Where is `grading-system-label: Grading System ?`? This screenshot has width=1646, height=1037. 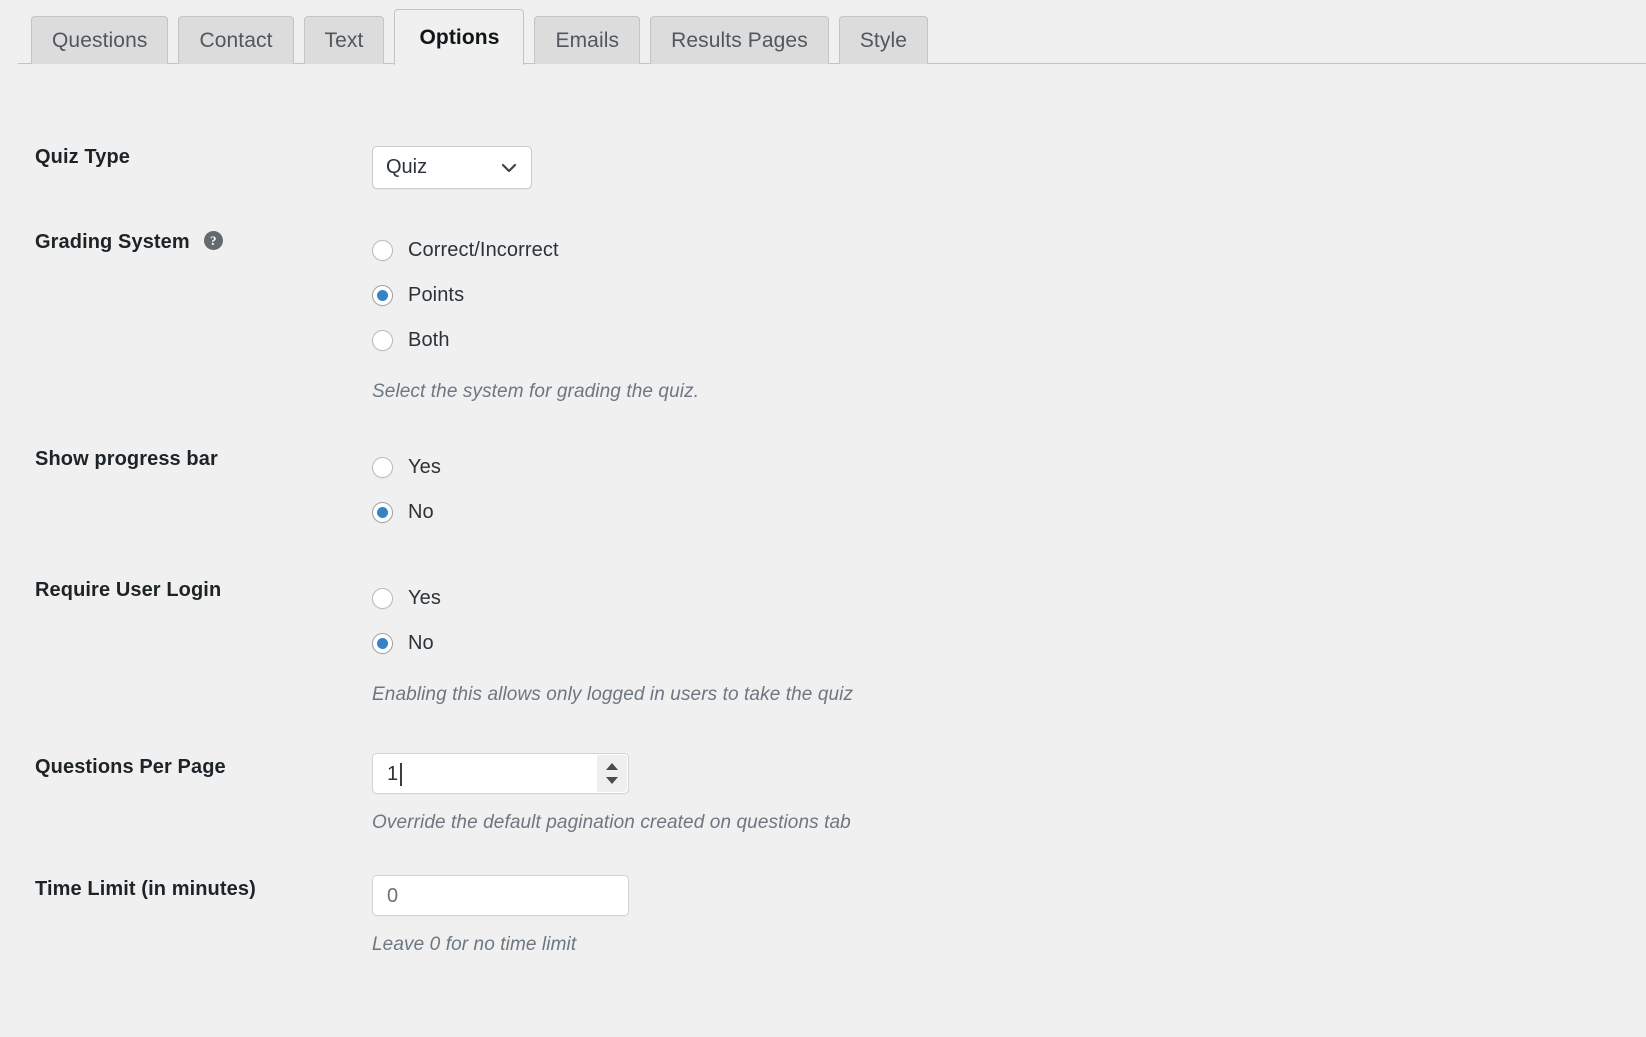
grading-system-label: Grading System ? is located at coordinates (203, 241).